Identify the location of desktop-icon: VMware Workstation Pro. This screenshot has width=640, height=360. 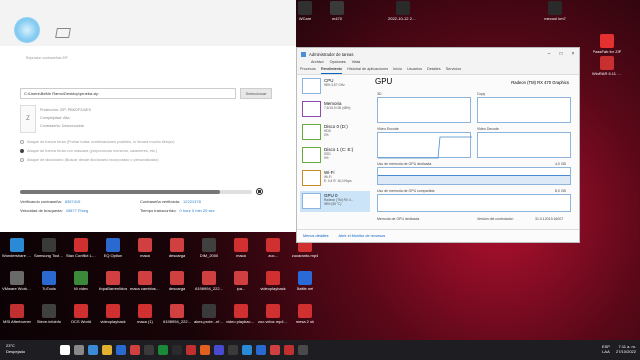
(17, 281).